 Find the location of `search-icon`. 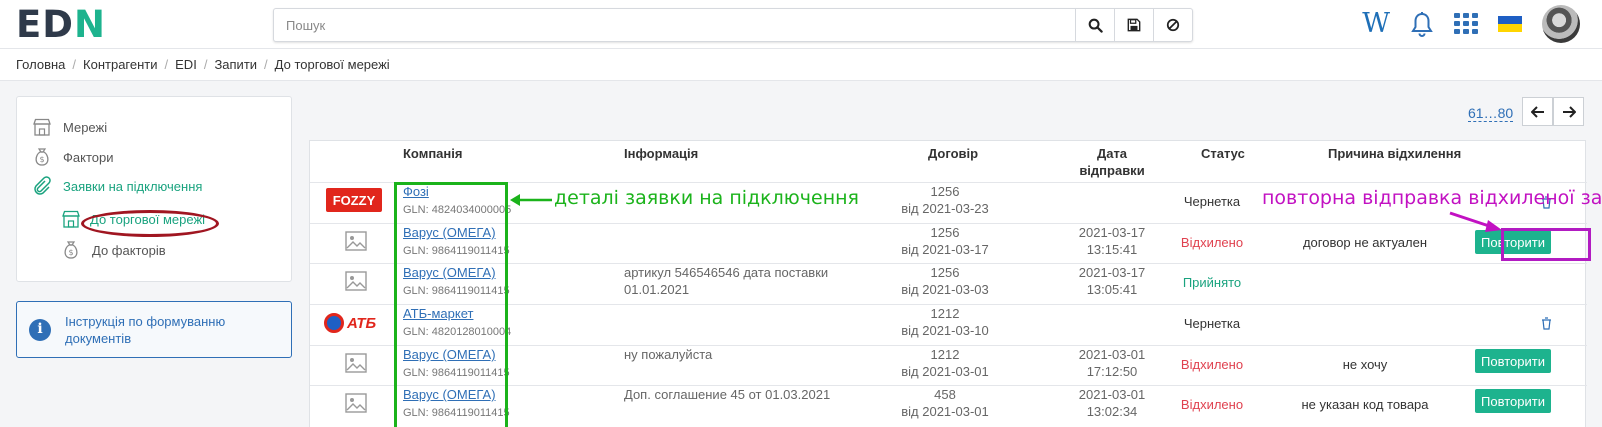

search-icon is located at coordinates (1095, 25).